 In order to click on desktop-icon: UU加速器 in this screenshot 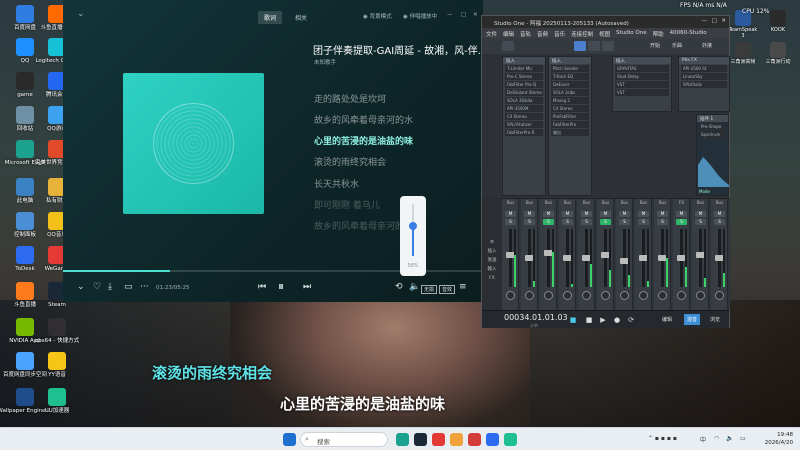, I will do `click(57, 401)`.